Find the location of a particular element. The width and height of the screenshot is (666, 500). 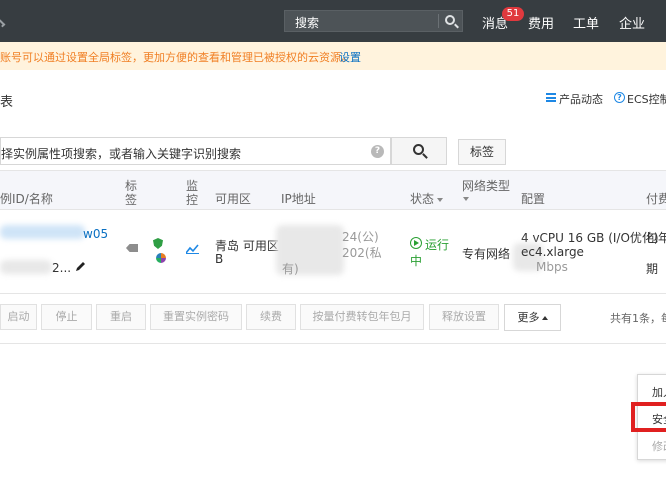

question-icon: ? is located at coordinates (377, 151).